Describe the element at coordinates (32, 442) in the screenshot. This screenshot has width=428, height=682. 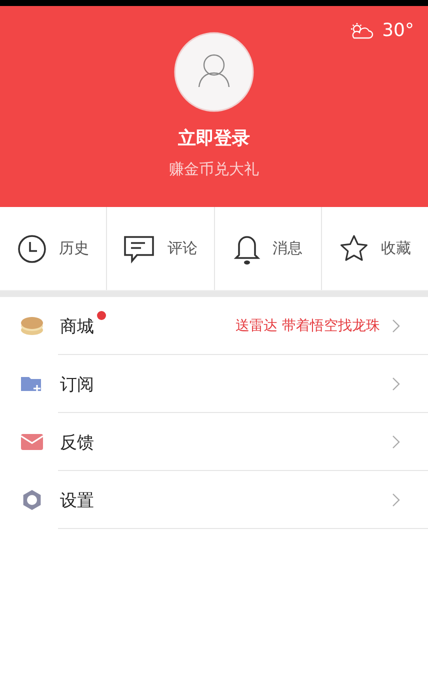
I see `envelope-icon` at that location.